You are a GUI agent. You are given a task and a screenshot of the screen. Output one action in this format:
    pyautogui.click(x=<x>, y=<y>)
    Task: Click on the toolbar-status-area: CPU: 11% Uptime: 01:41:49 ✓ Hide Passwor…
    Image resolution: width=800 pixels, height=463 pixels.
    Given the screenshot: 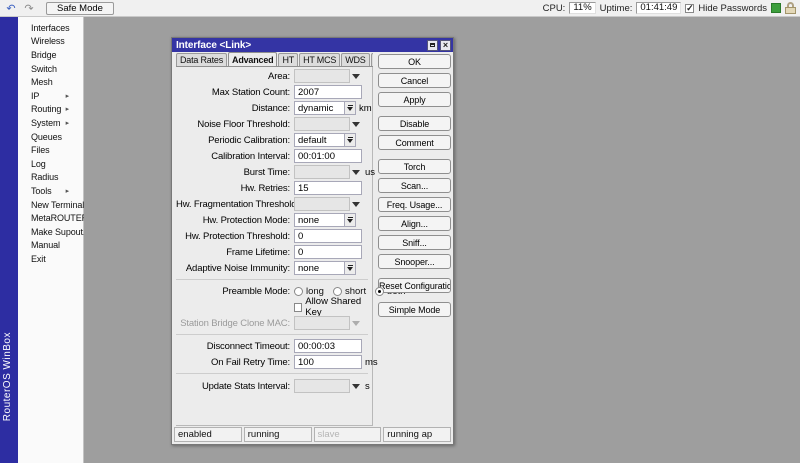 What is the action you would take?
    pyautogui.click(x=669, y=8)
    